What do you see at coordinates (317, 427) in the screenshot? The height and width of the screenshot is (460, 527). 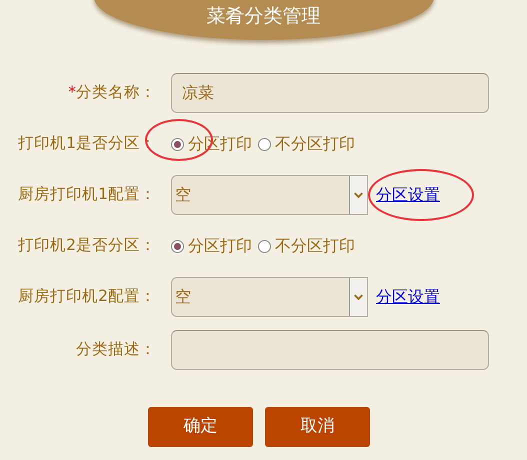 I see `cancel-button: 取消` at bounding box center [317, 427].